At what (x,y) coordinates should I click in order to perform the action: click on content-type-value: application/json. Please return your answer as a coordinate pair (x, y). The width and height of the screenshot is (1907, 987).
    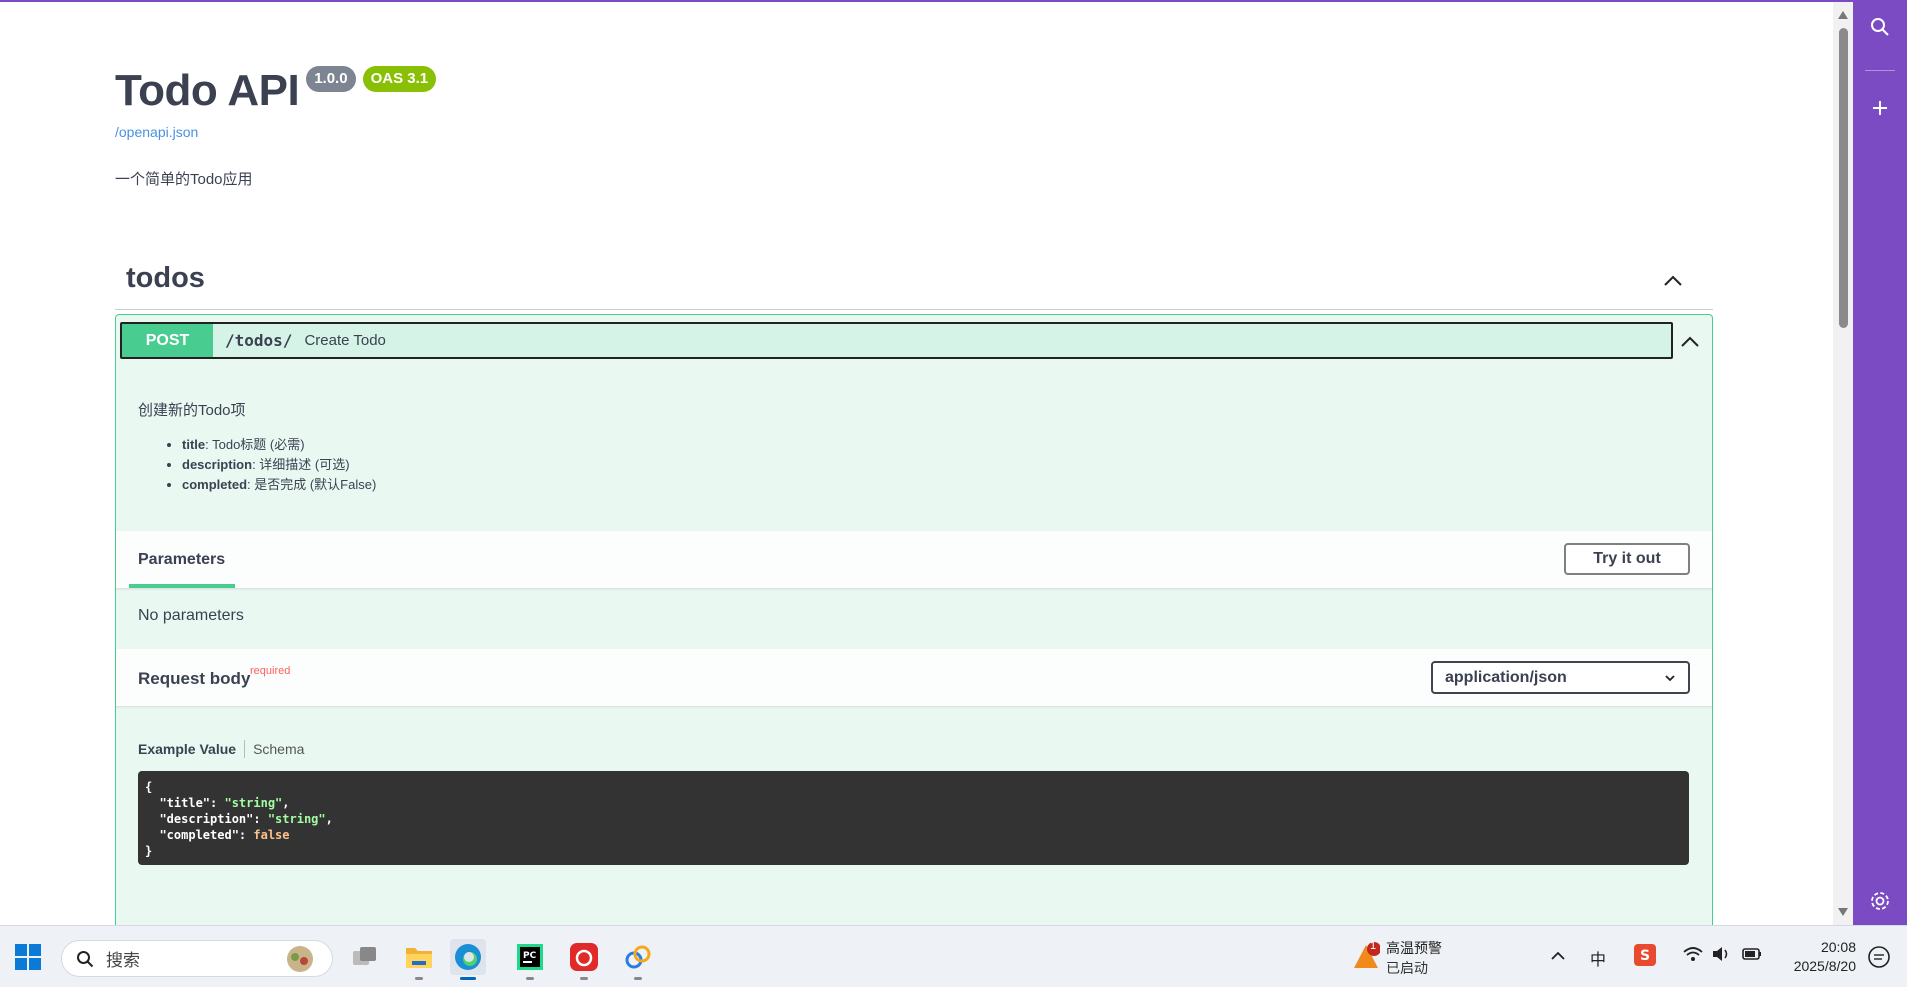
    Looking at the image, I should click on (1506, 677).